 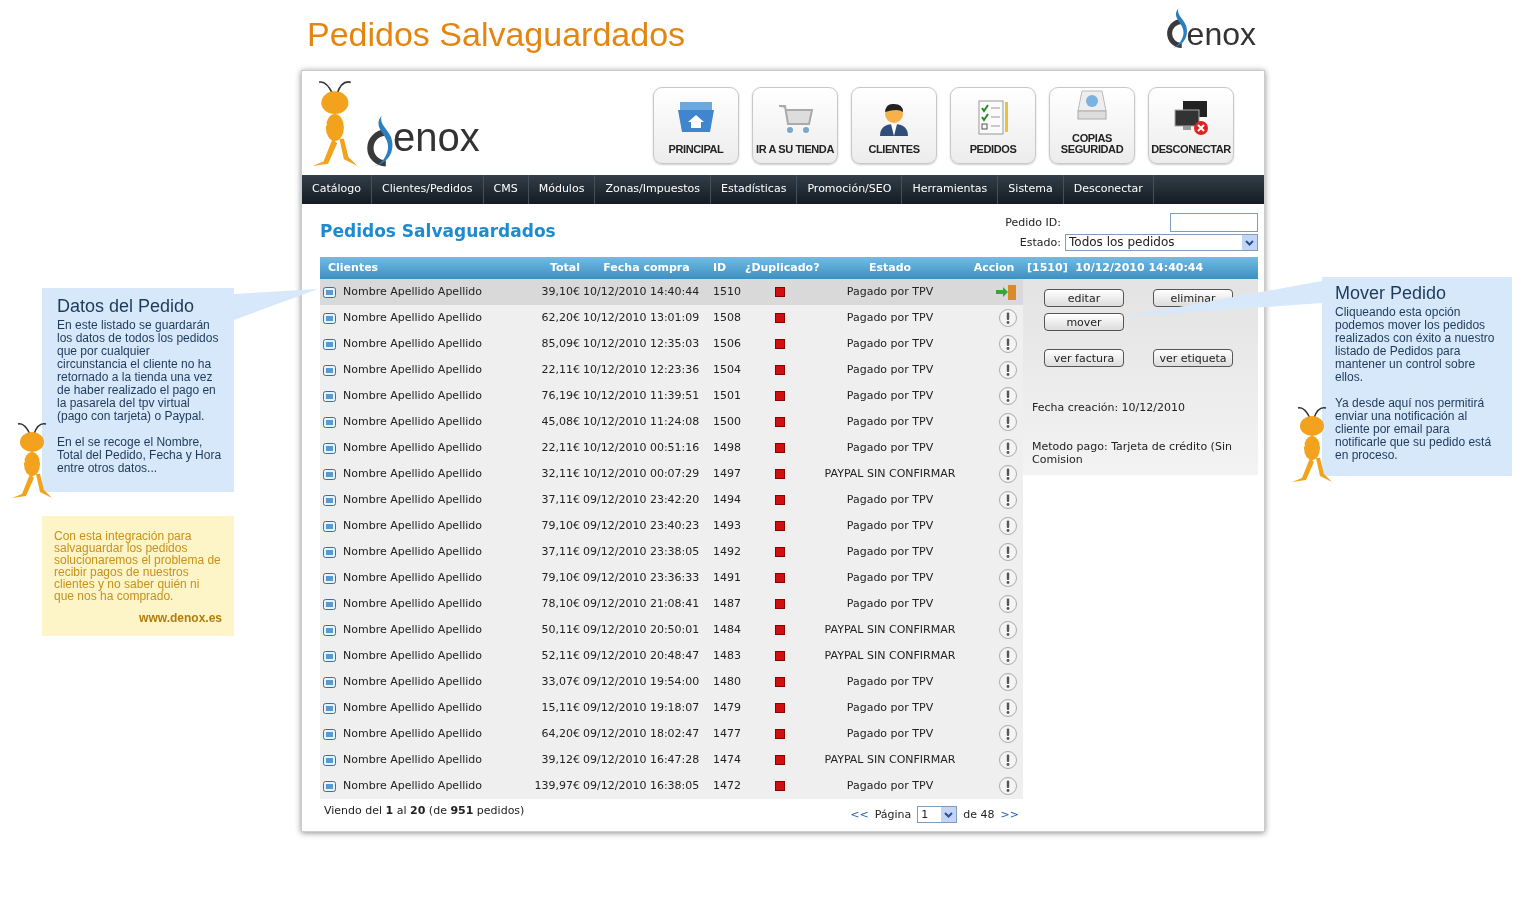 I want to click on next-page-link: >>, so click(x=1009, y=814).